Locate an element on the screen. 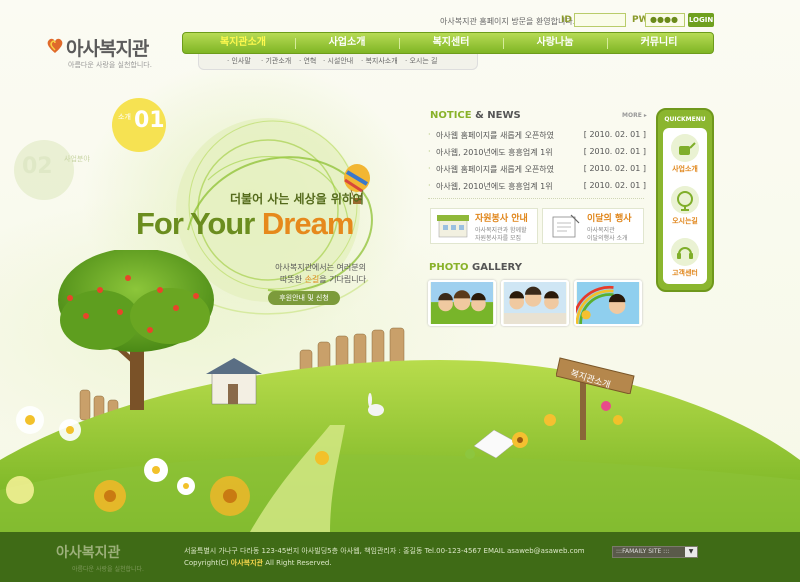 The image size is (800, 582). rainbow-photo-icon is located at coordinates (608, 303).